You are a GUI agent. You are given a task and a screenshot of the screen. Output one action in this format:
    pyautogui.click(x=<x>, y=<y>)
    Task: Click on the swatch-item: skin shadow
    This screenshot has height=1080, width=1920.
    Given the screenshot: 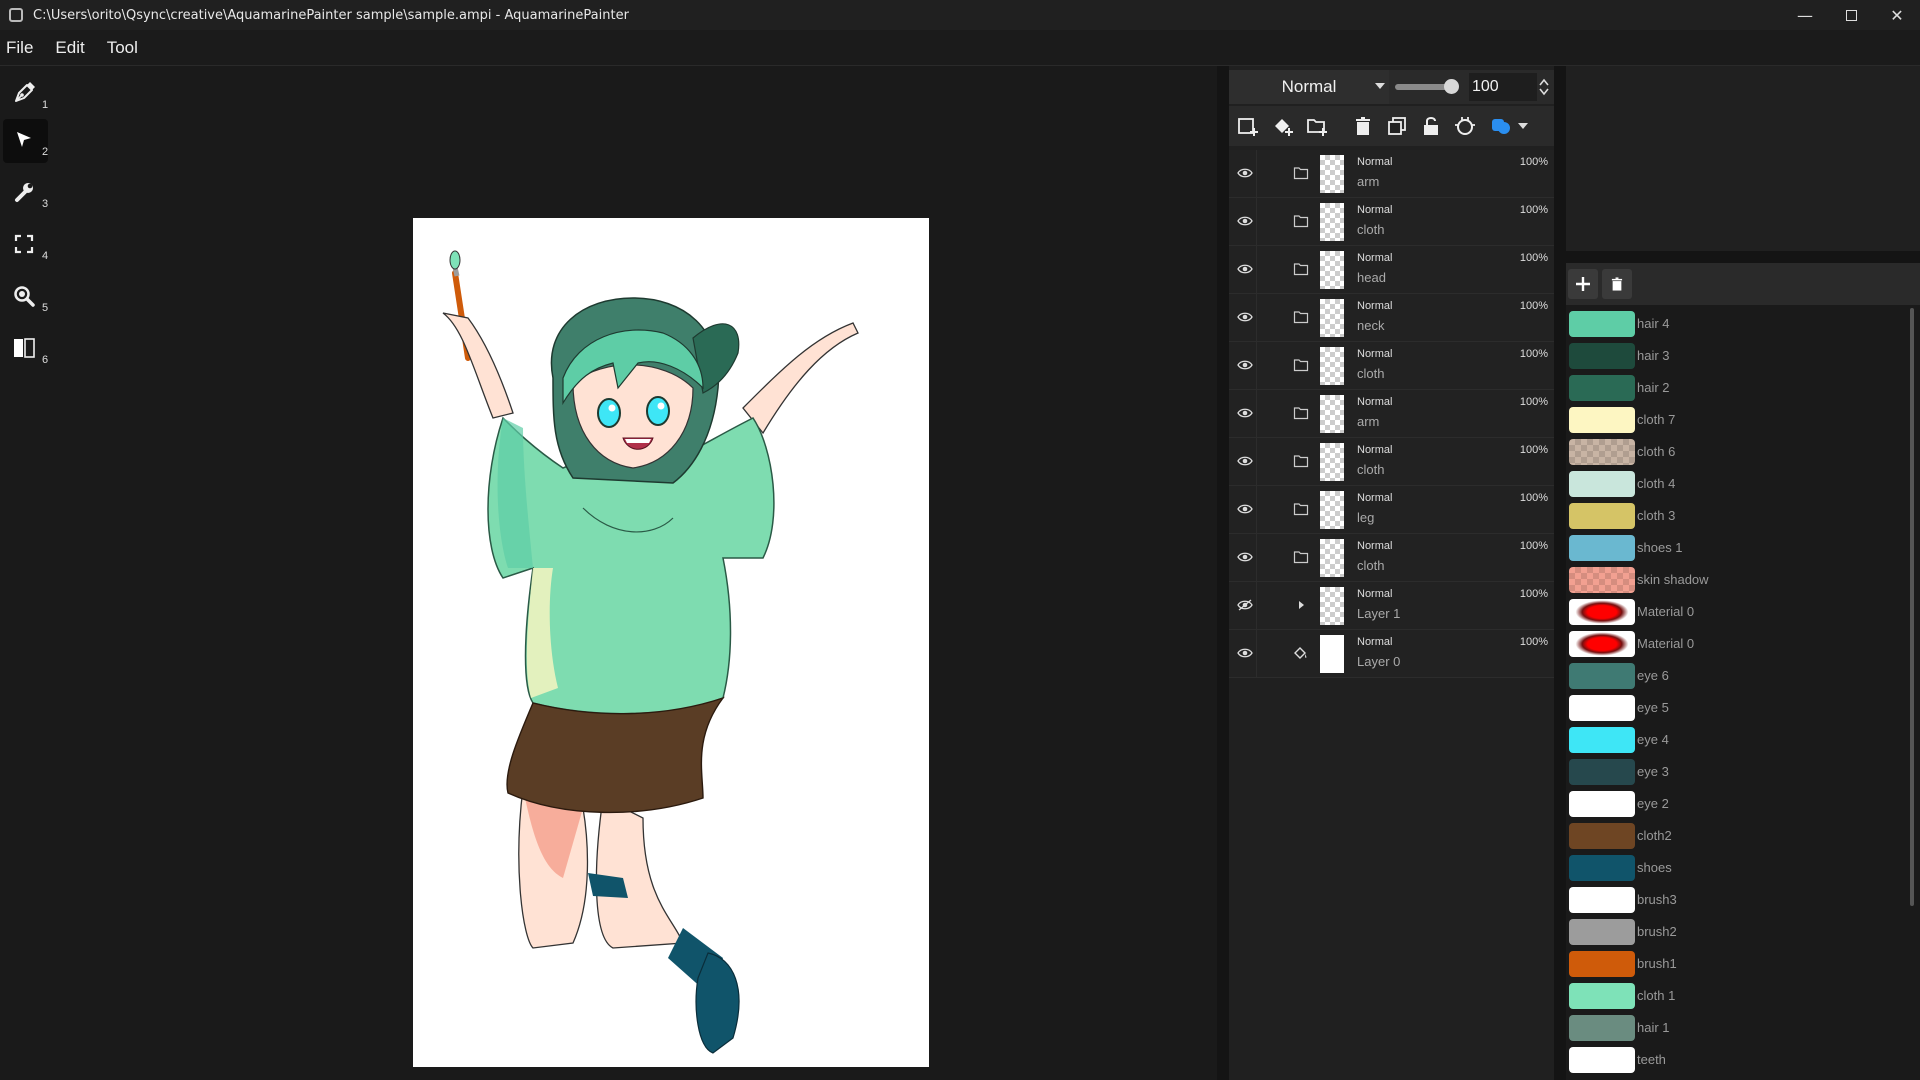 What is the action you would take?
    pyautogui.click(x=1736, y=580)
    